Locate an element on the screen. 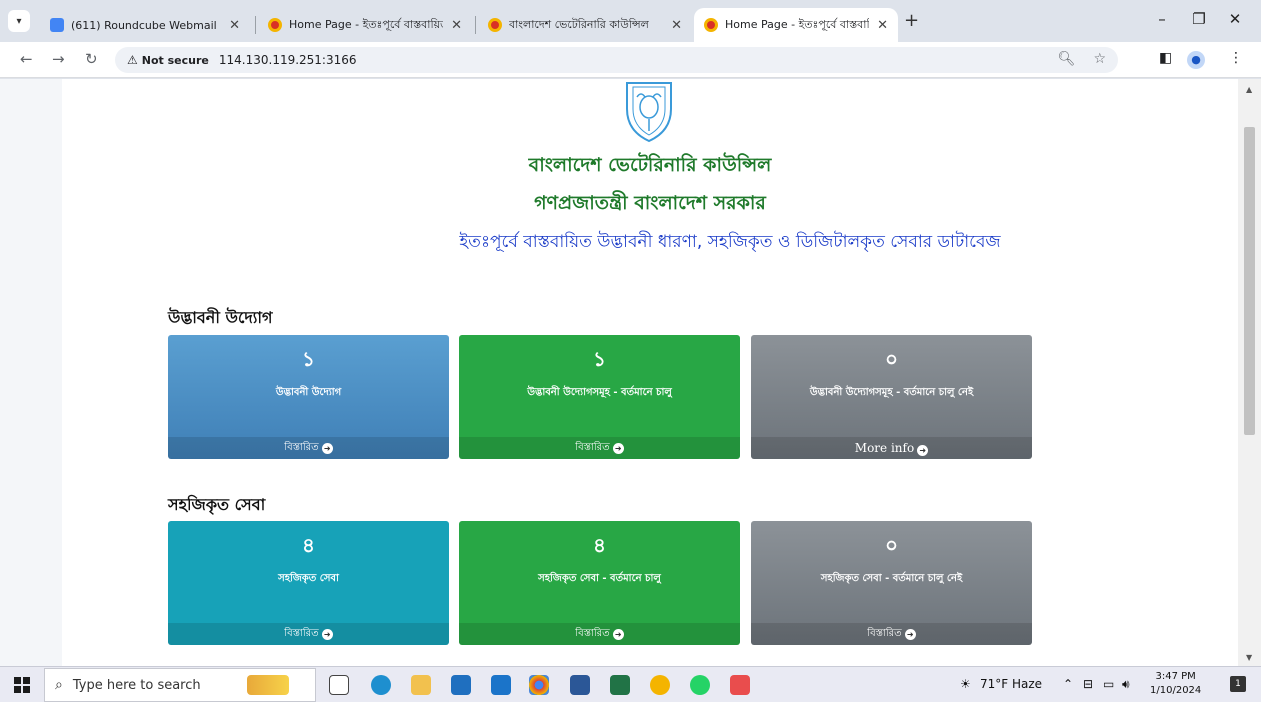 The height and width of the screenshot is (702, 1261). stat-card-service-total: ৪ সহজিকৃত সেবা বিস্তারিত ➜ is located at coordinates (308, 583).